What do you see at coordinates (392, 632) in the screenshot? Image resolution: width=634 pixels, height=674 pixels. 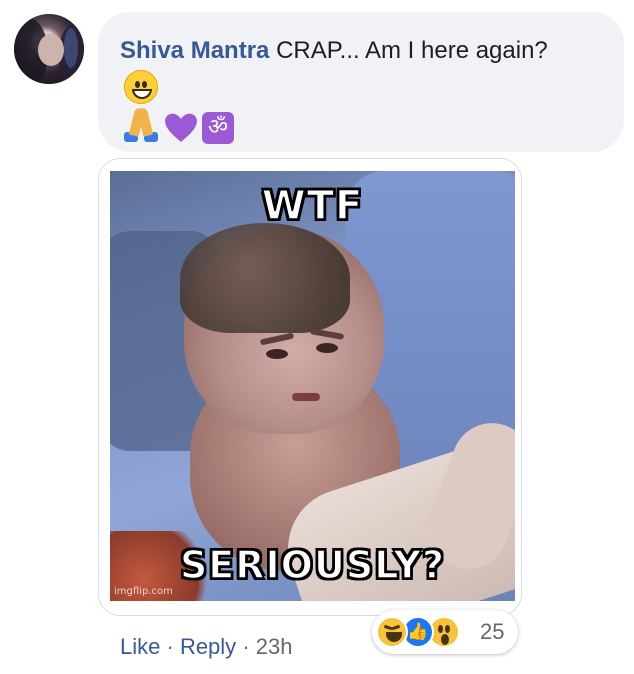 I see `haha-reaction-icon` at bounding box center [392, 632].